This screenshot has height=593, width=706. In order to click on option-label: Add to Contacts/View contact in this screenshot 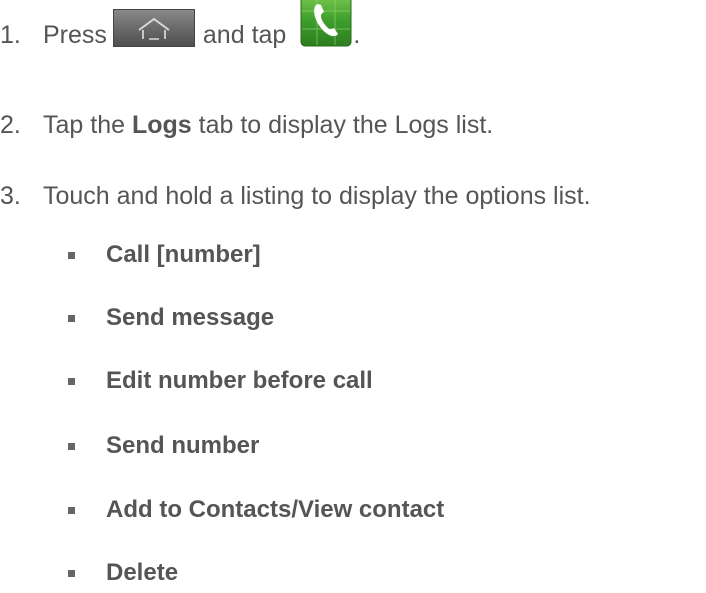, I will do `click(275, 509)`.